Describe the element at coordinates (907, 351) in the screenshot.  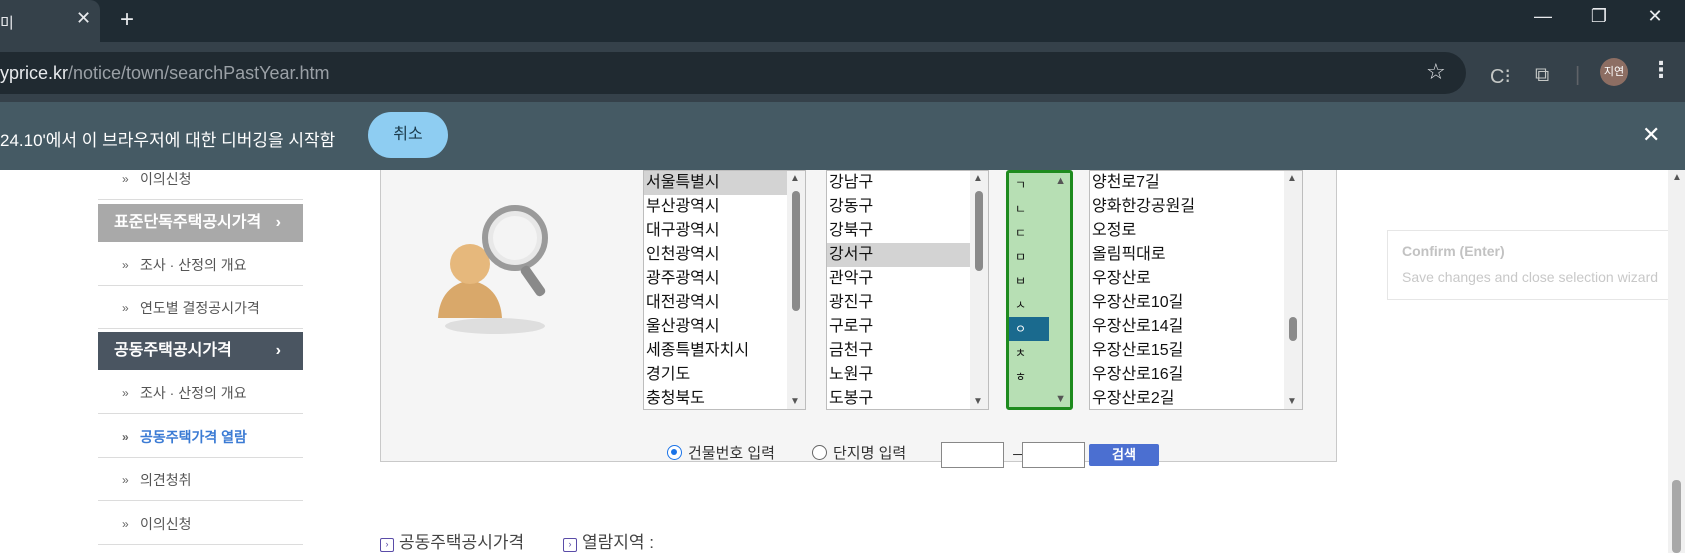
I see `list-item: 금천구` at that location.